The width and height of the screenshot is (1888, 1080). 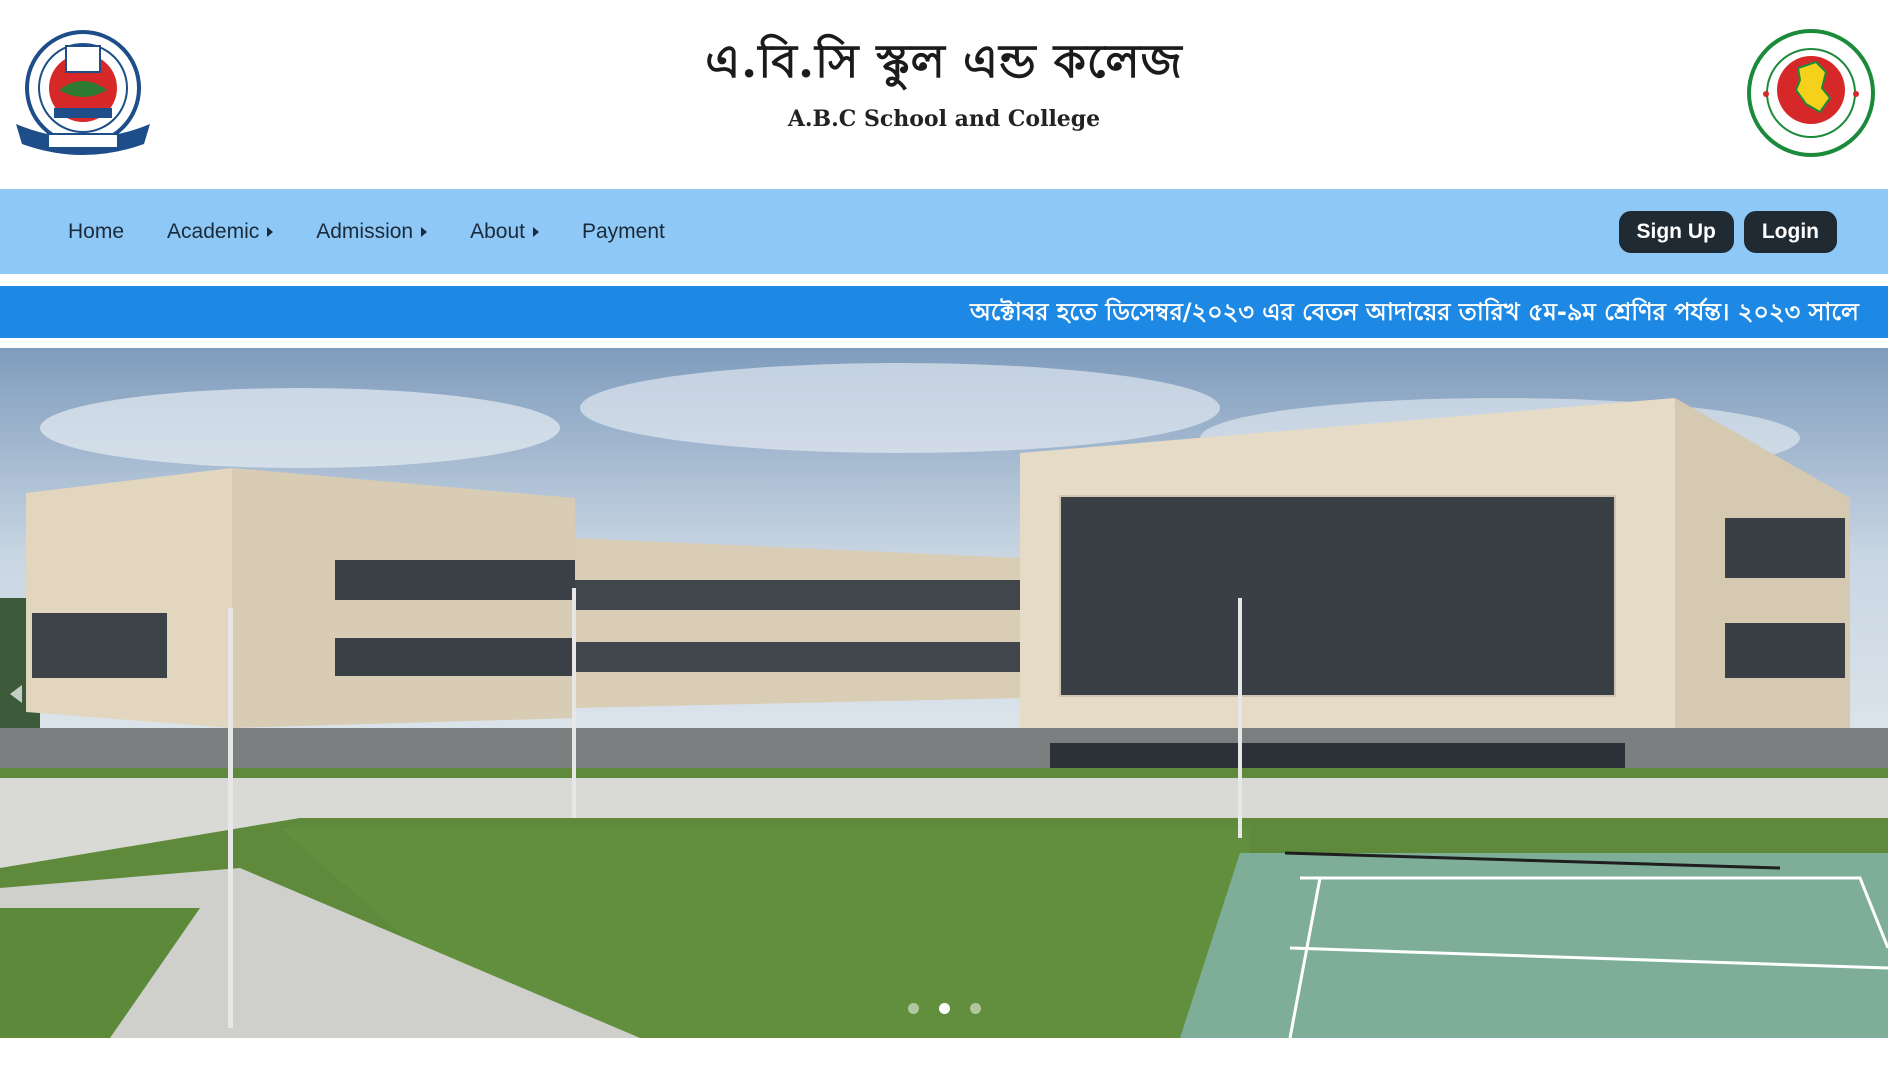 I want to click on auth-actions: Sign Up Login, so click(x=1723, y=232).